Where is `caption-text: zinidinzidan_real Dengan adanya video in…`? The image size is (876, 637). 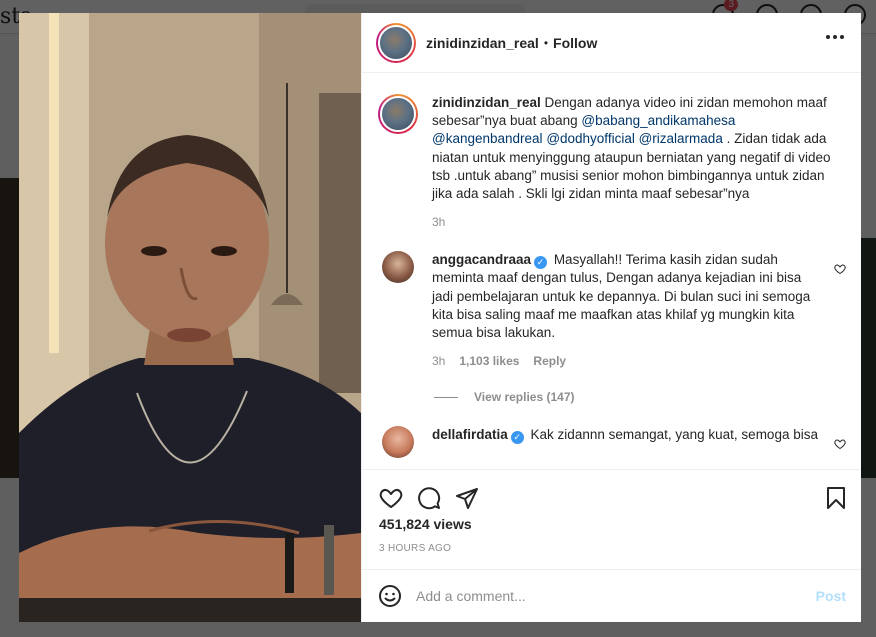 caption-text: zinidinzidan_real Dengan adanya video in… is located at coordinates (639, 148).